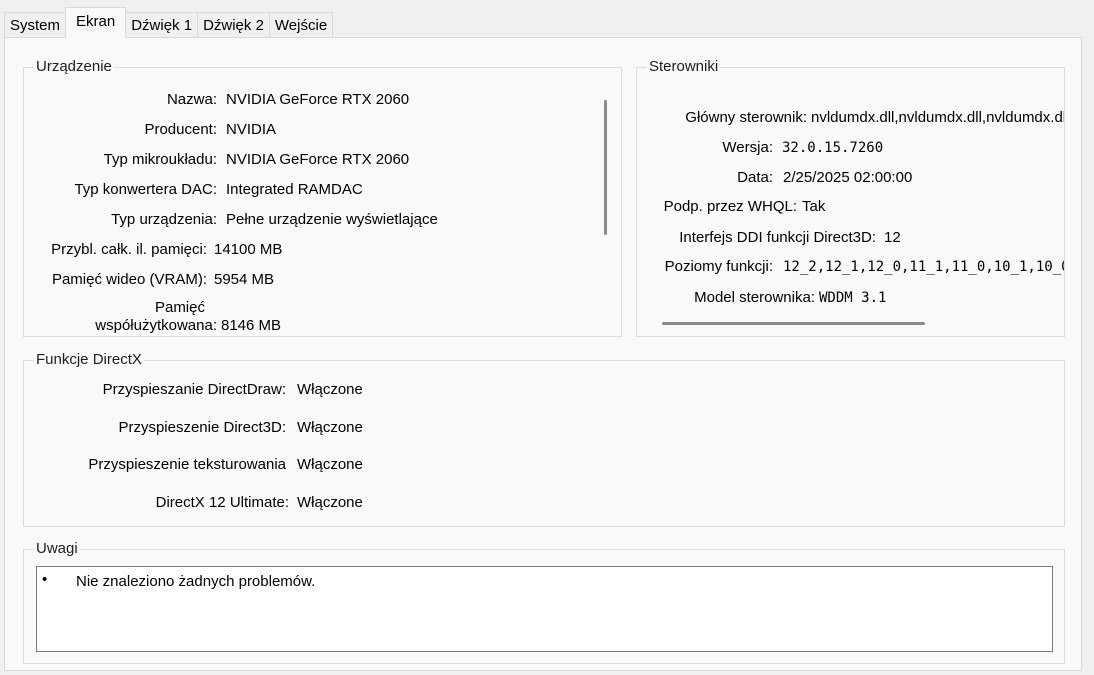 The image size is (1094, 675). What do you see at coordinates (89, 360) in the screenshot?
I see `directx-group-title: Funkcje DirectX` at bounding box center [89, 360].